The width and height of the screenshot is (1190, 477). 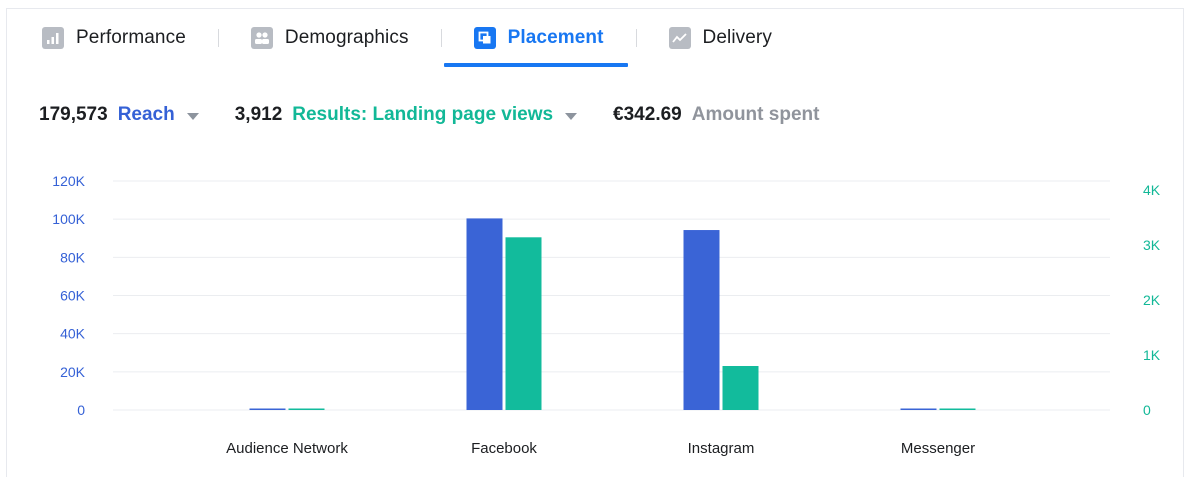 I want to click on results-bar-messenger, so click(x=957, y=409).